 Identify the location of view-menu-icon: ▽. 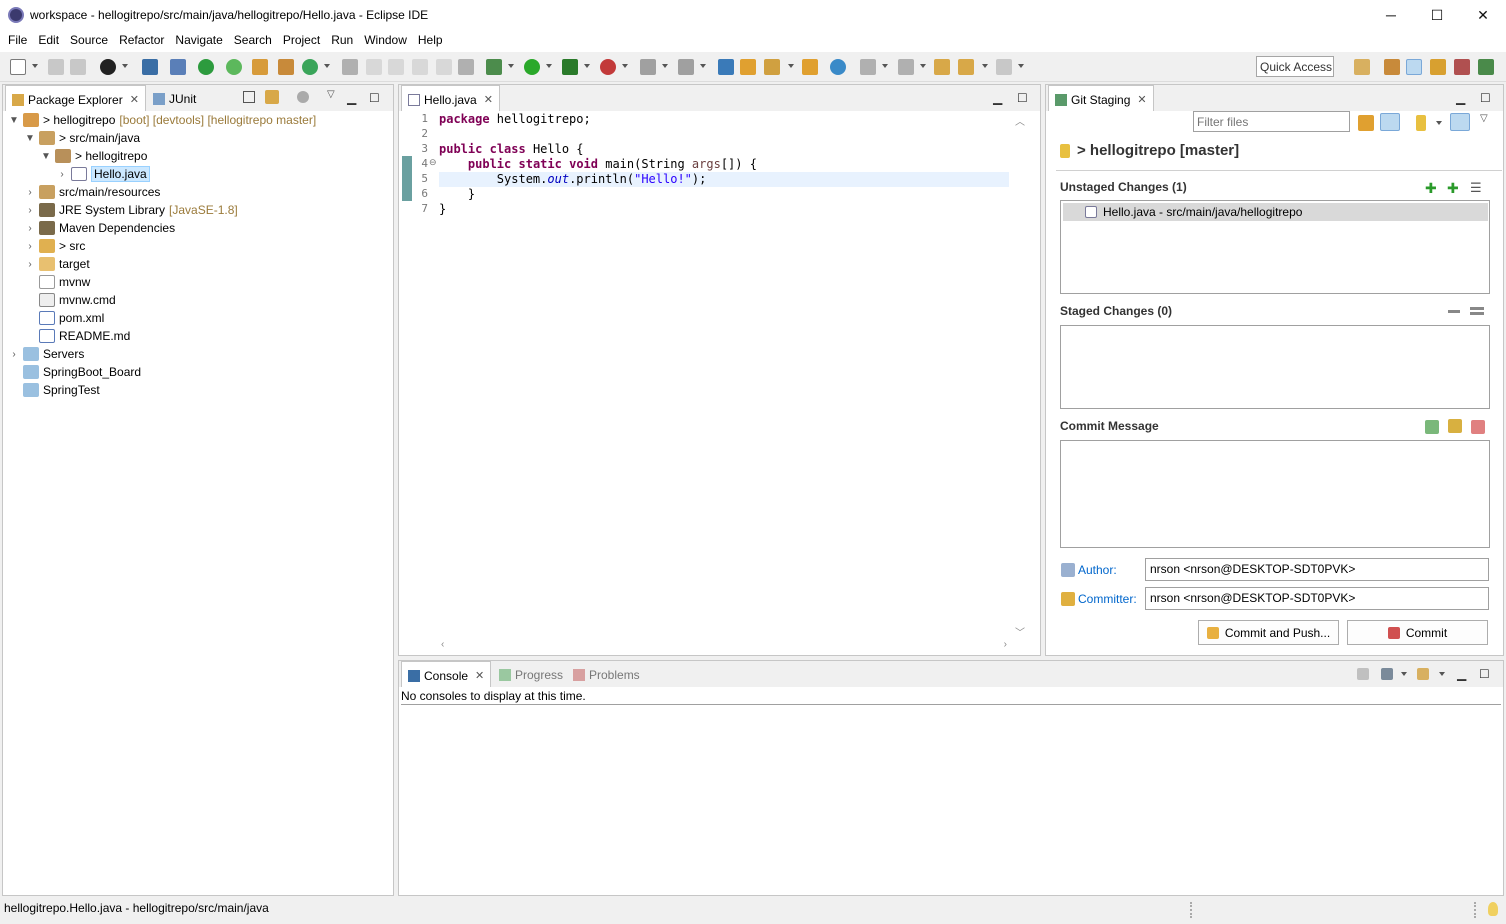
(1484, 118).